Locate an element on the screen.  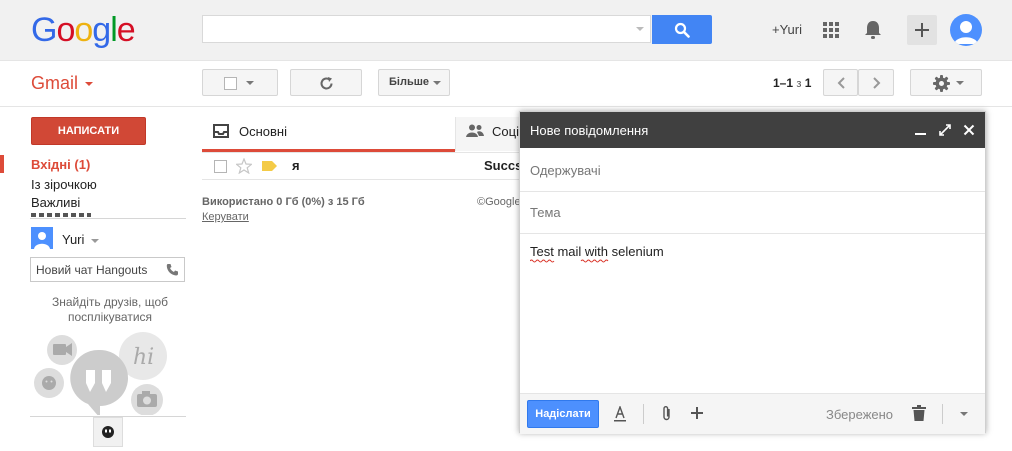
fullscreen-icon is located at coordinates (945, 130).